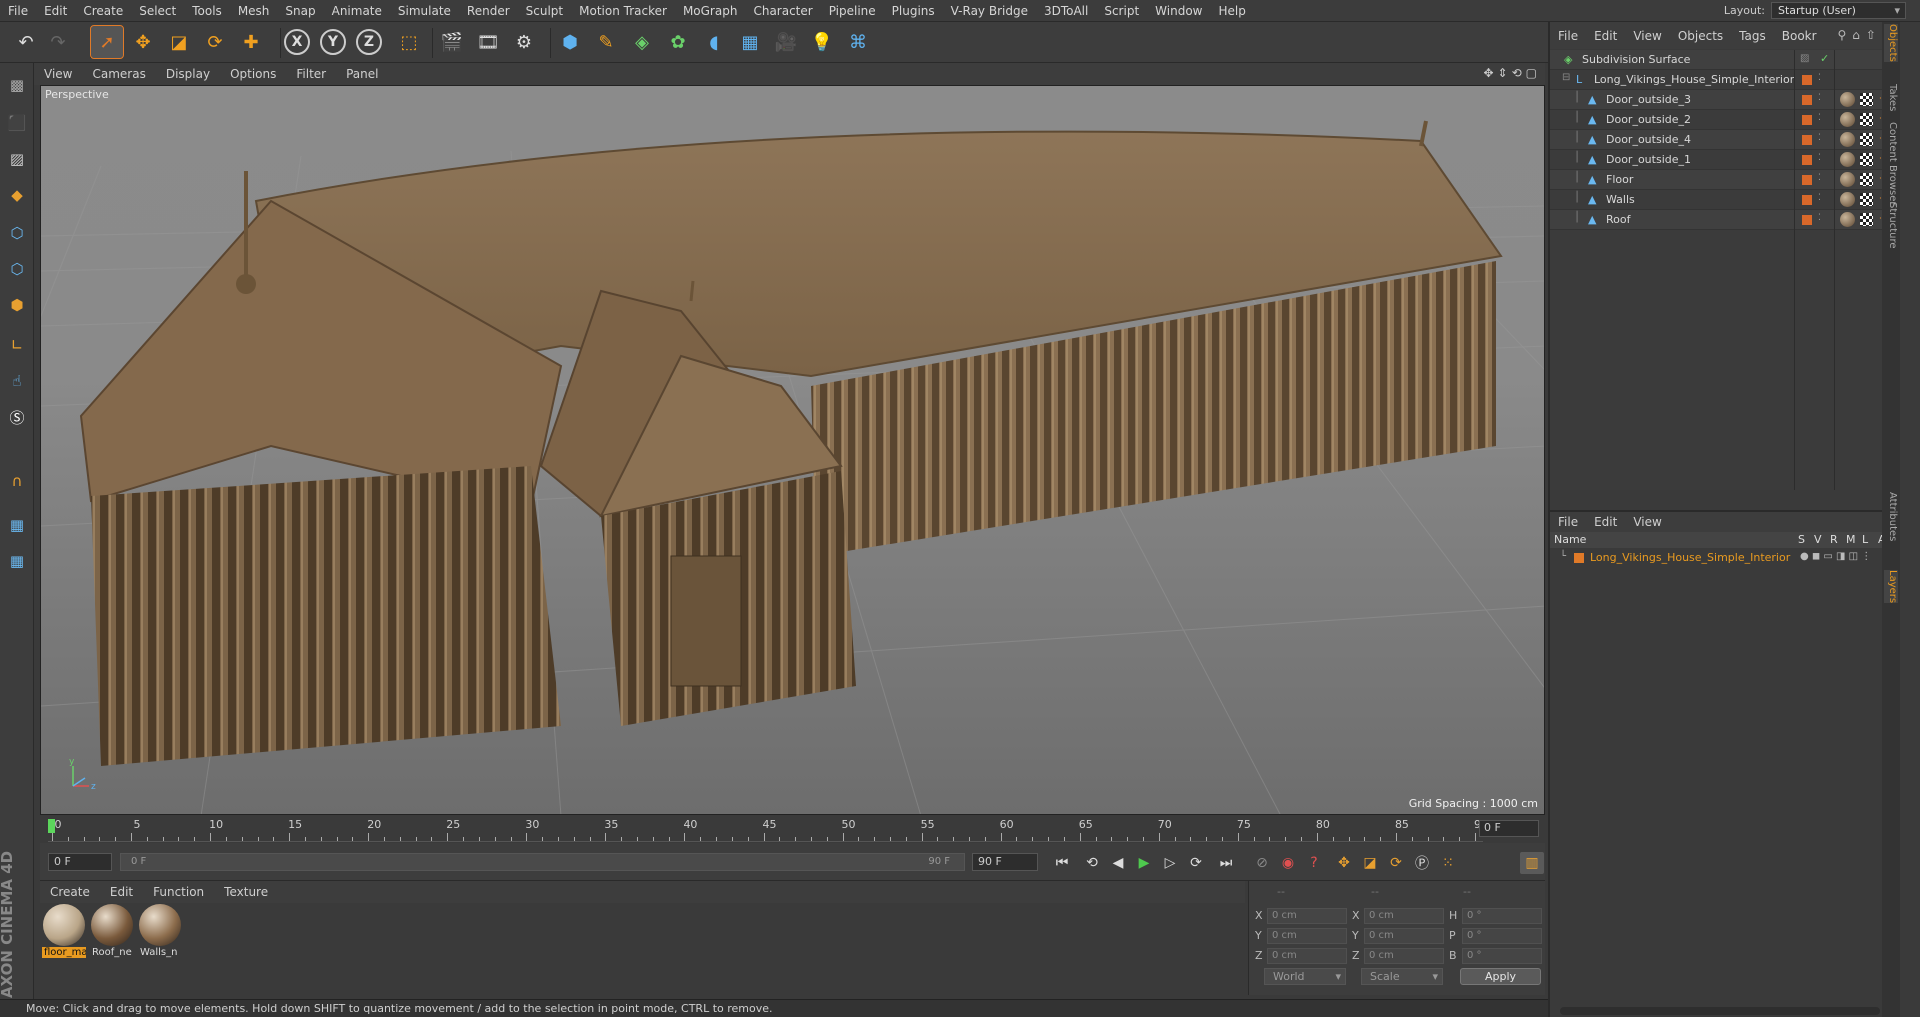 This screenshot has height=1017, width=1920. Describe the element at coordinates (1648, 159) in the screenshot. I see `object-name: Door_outside_1` at that location.